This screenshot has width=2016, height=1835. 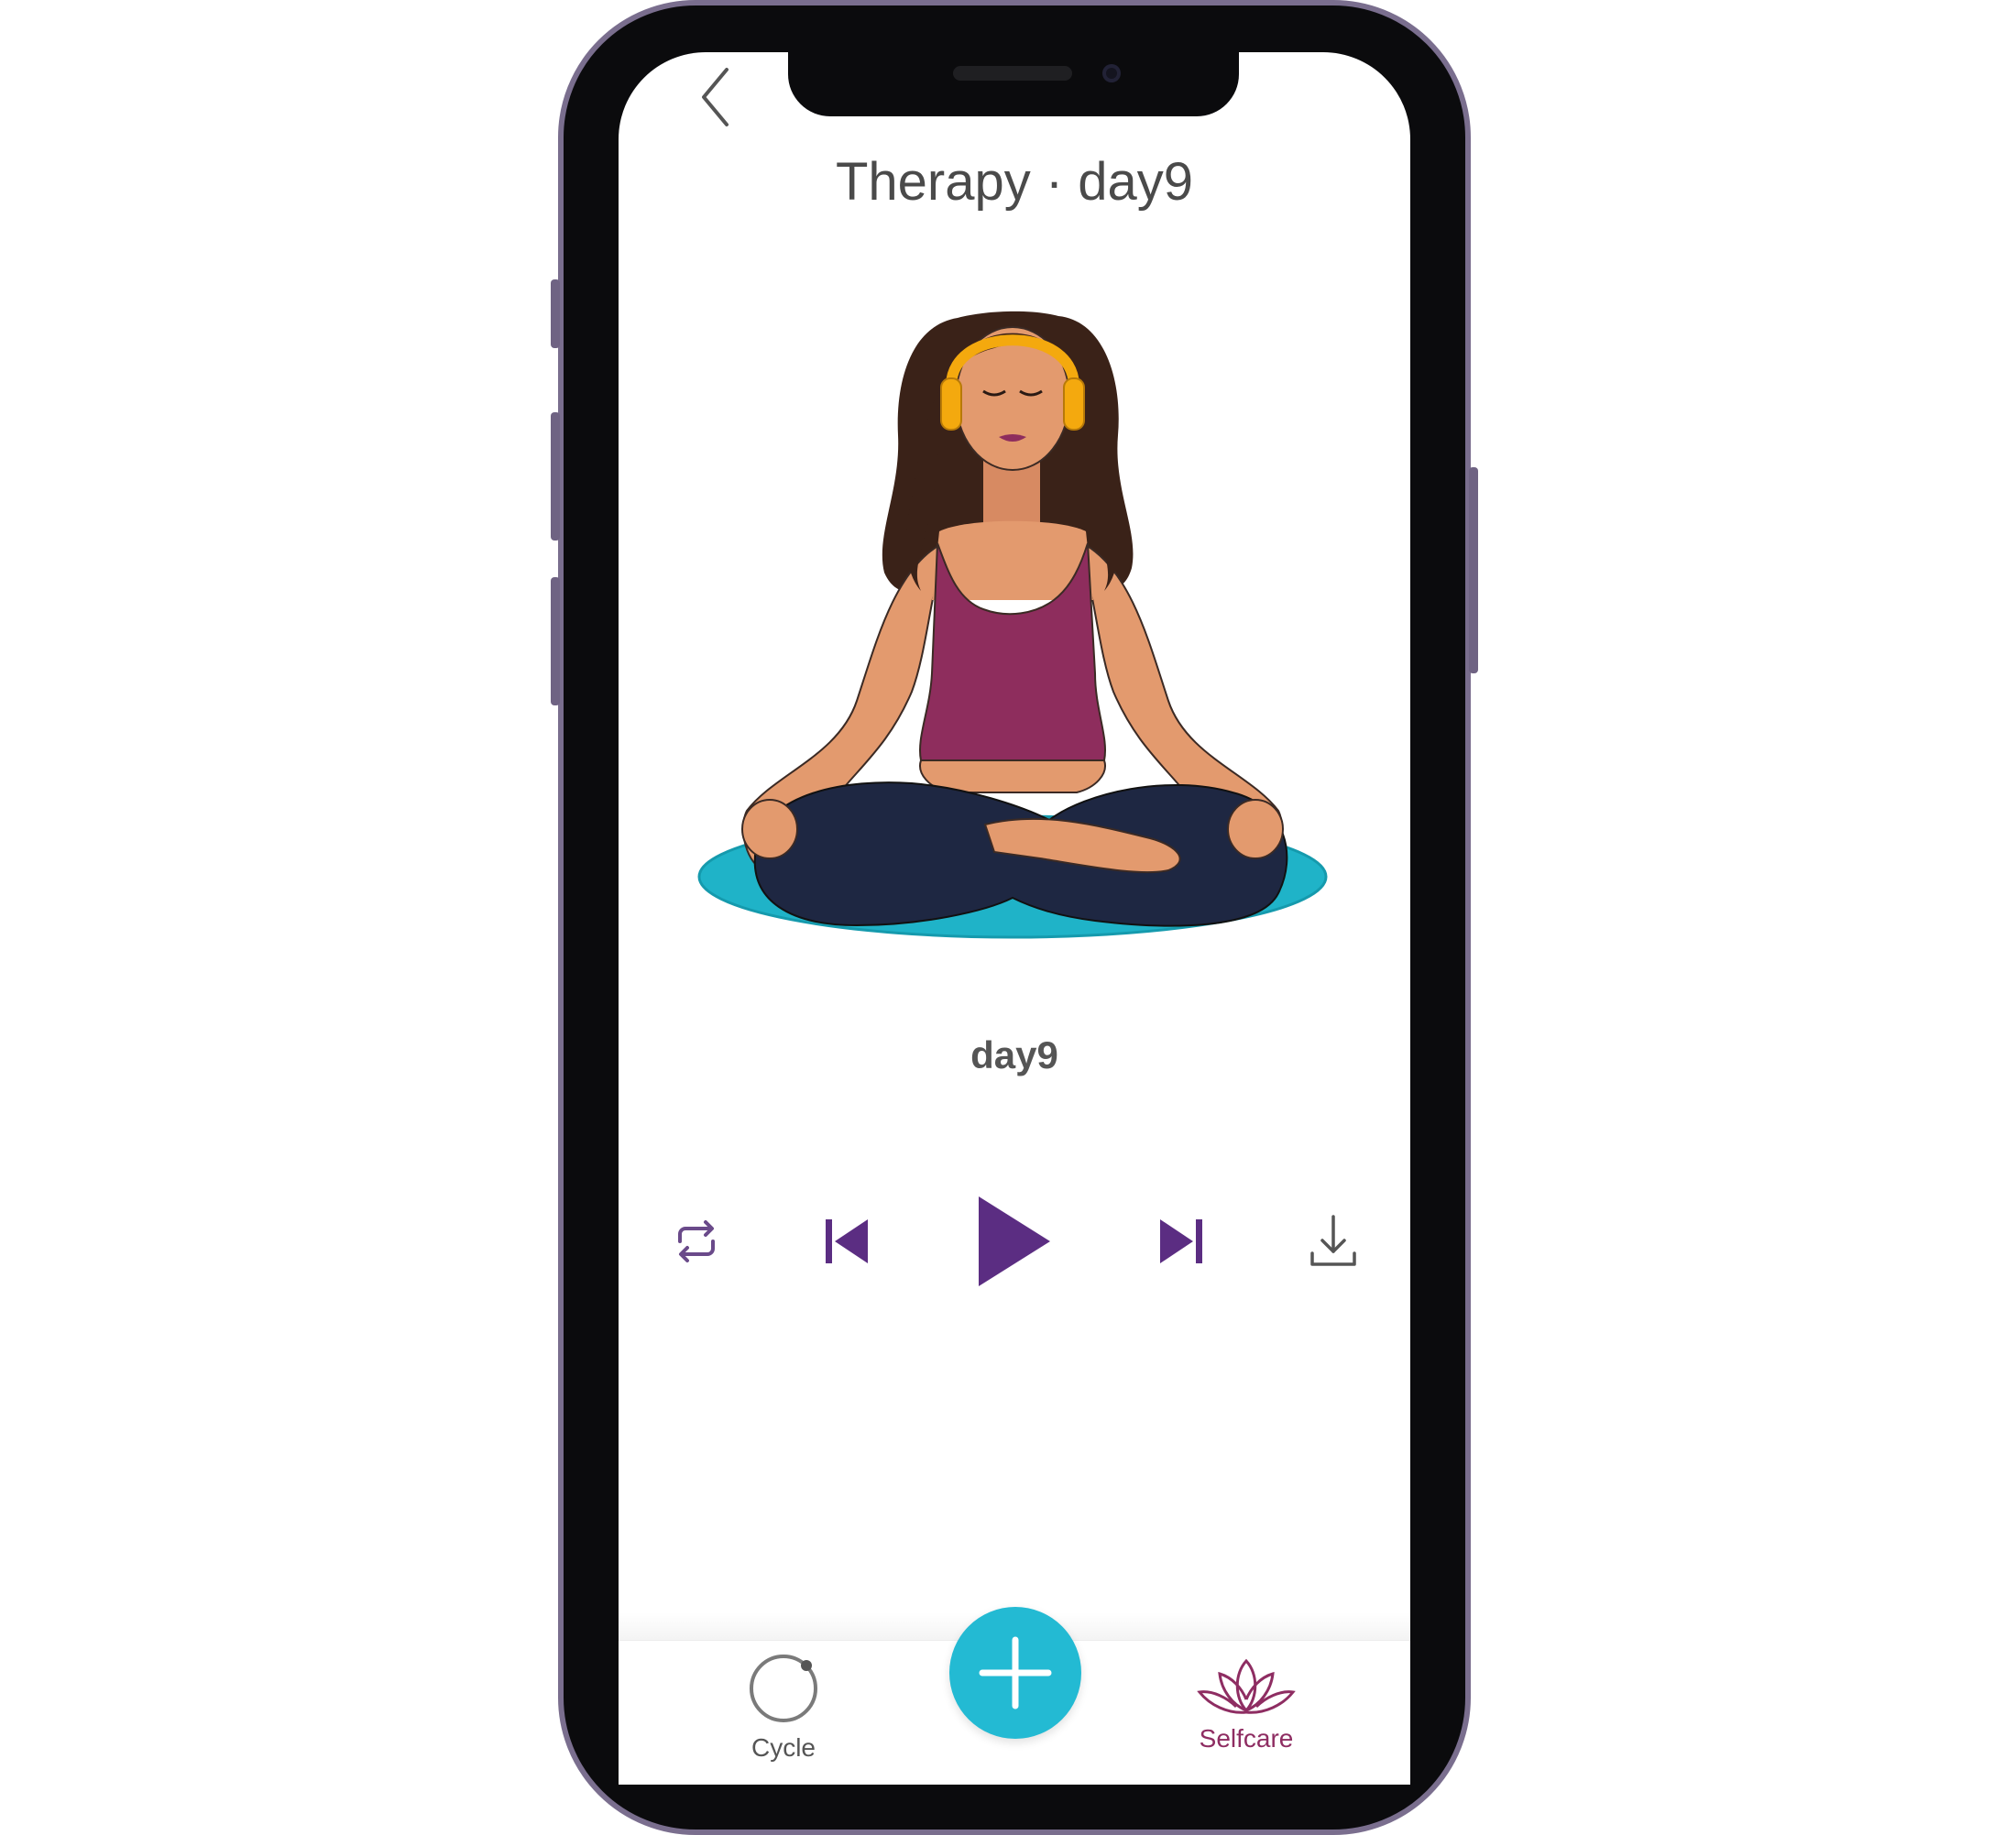 I want to click on nav-item-selfcare: Selfcare, so click(x=1246, y=1709).